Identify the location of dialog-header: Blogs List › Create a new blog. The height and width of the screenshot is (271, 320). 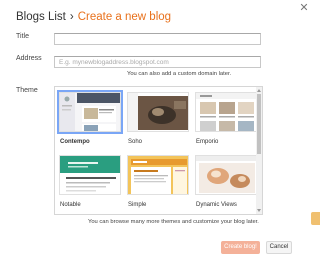
(93, 17).